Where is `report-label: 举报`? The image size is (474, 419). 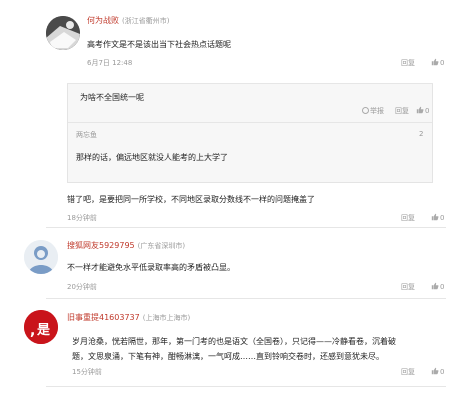 report-label: 举报 is located at coordinates (377, 111).